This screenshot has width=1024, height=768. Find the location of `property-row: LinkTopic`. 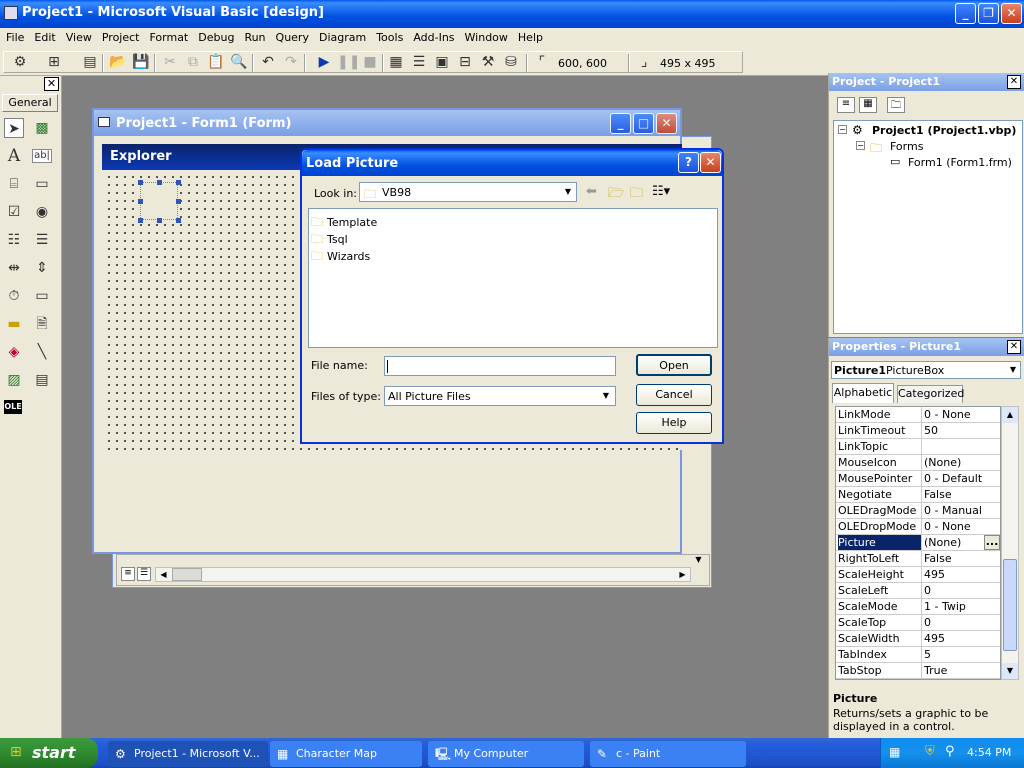

property-row: LinkTopic is located at coordinates (918, 447).